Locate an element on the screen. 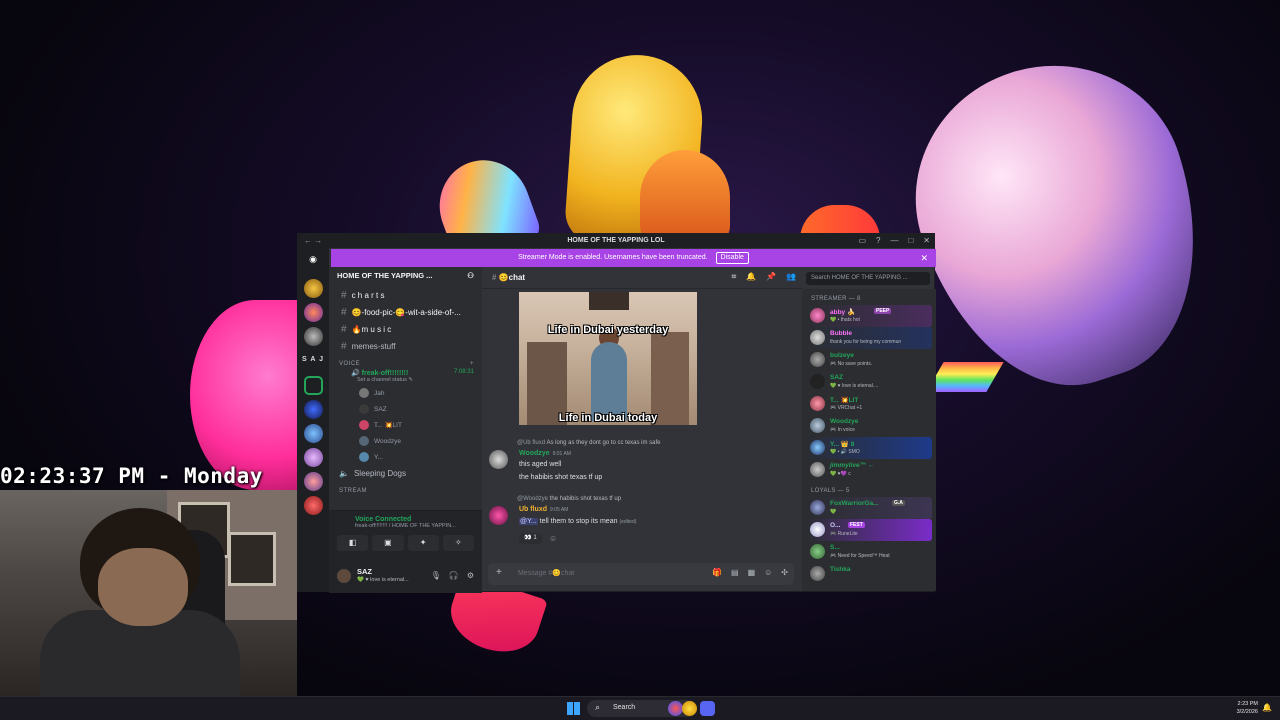 Image resolution: width=1280 pixels, height=720 pixels. voice-user: Woodzye is located at coordinates (405, 441).